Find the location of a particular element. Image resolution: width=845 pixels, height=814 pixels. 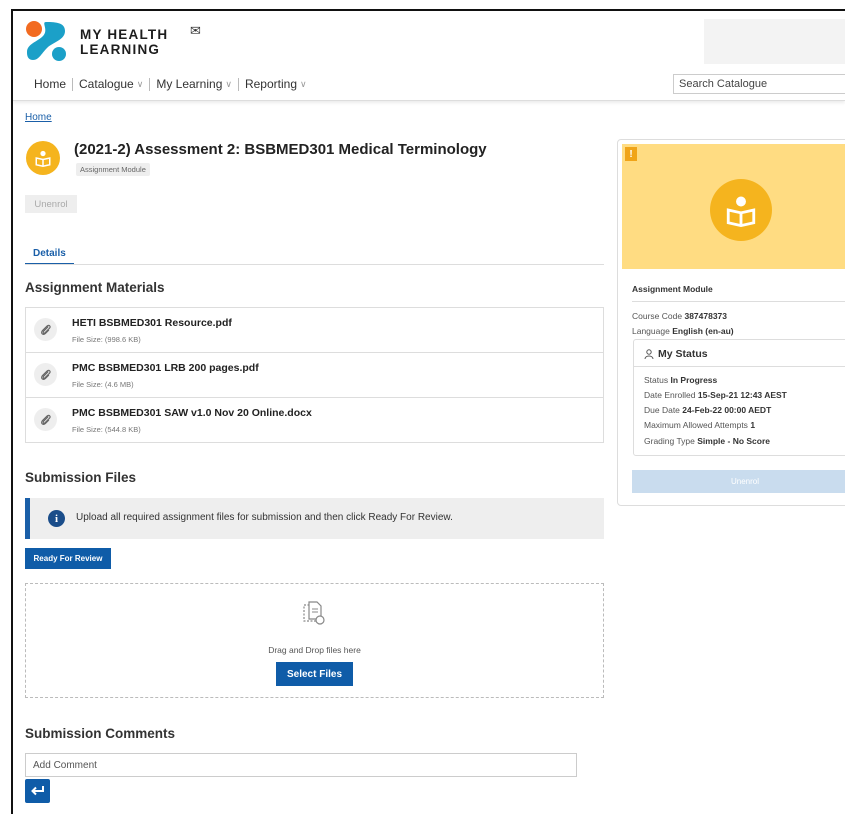

grading-type-row: Grading Type Simple - No Score is located at coordinates (707, 441).